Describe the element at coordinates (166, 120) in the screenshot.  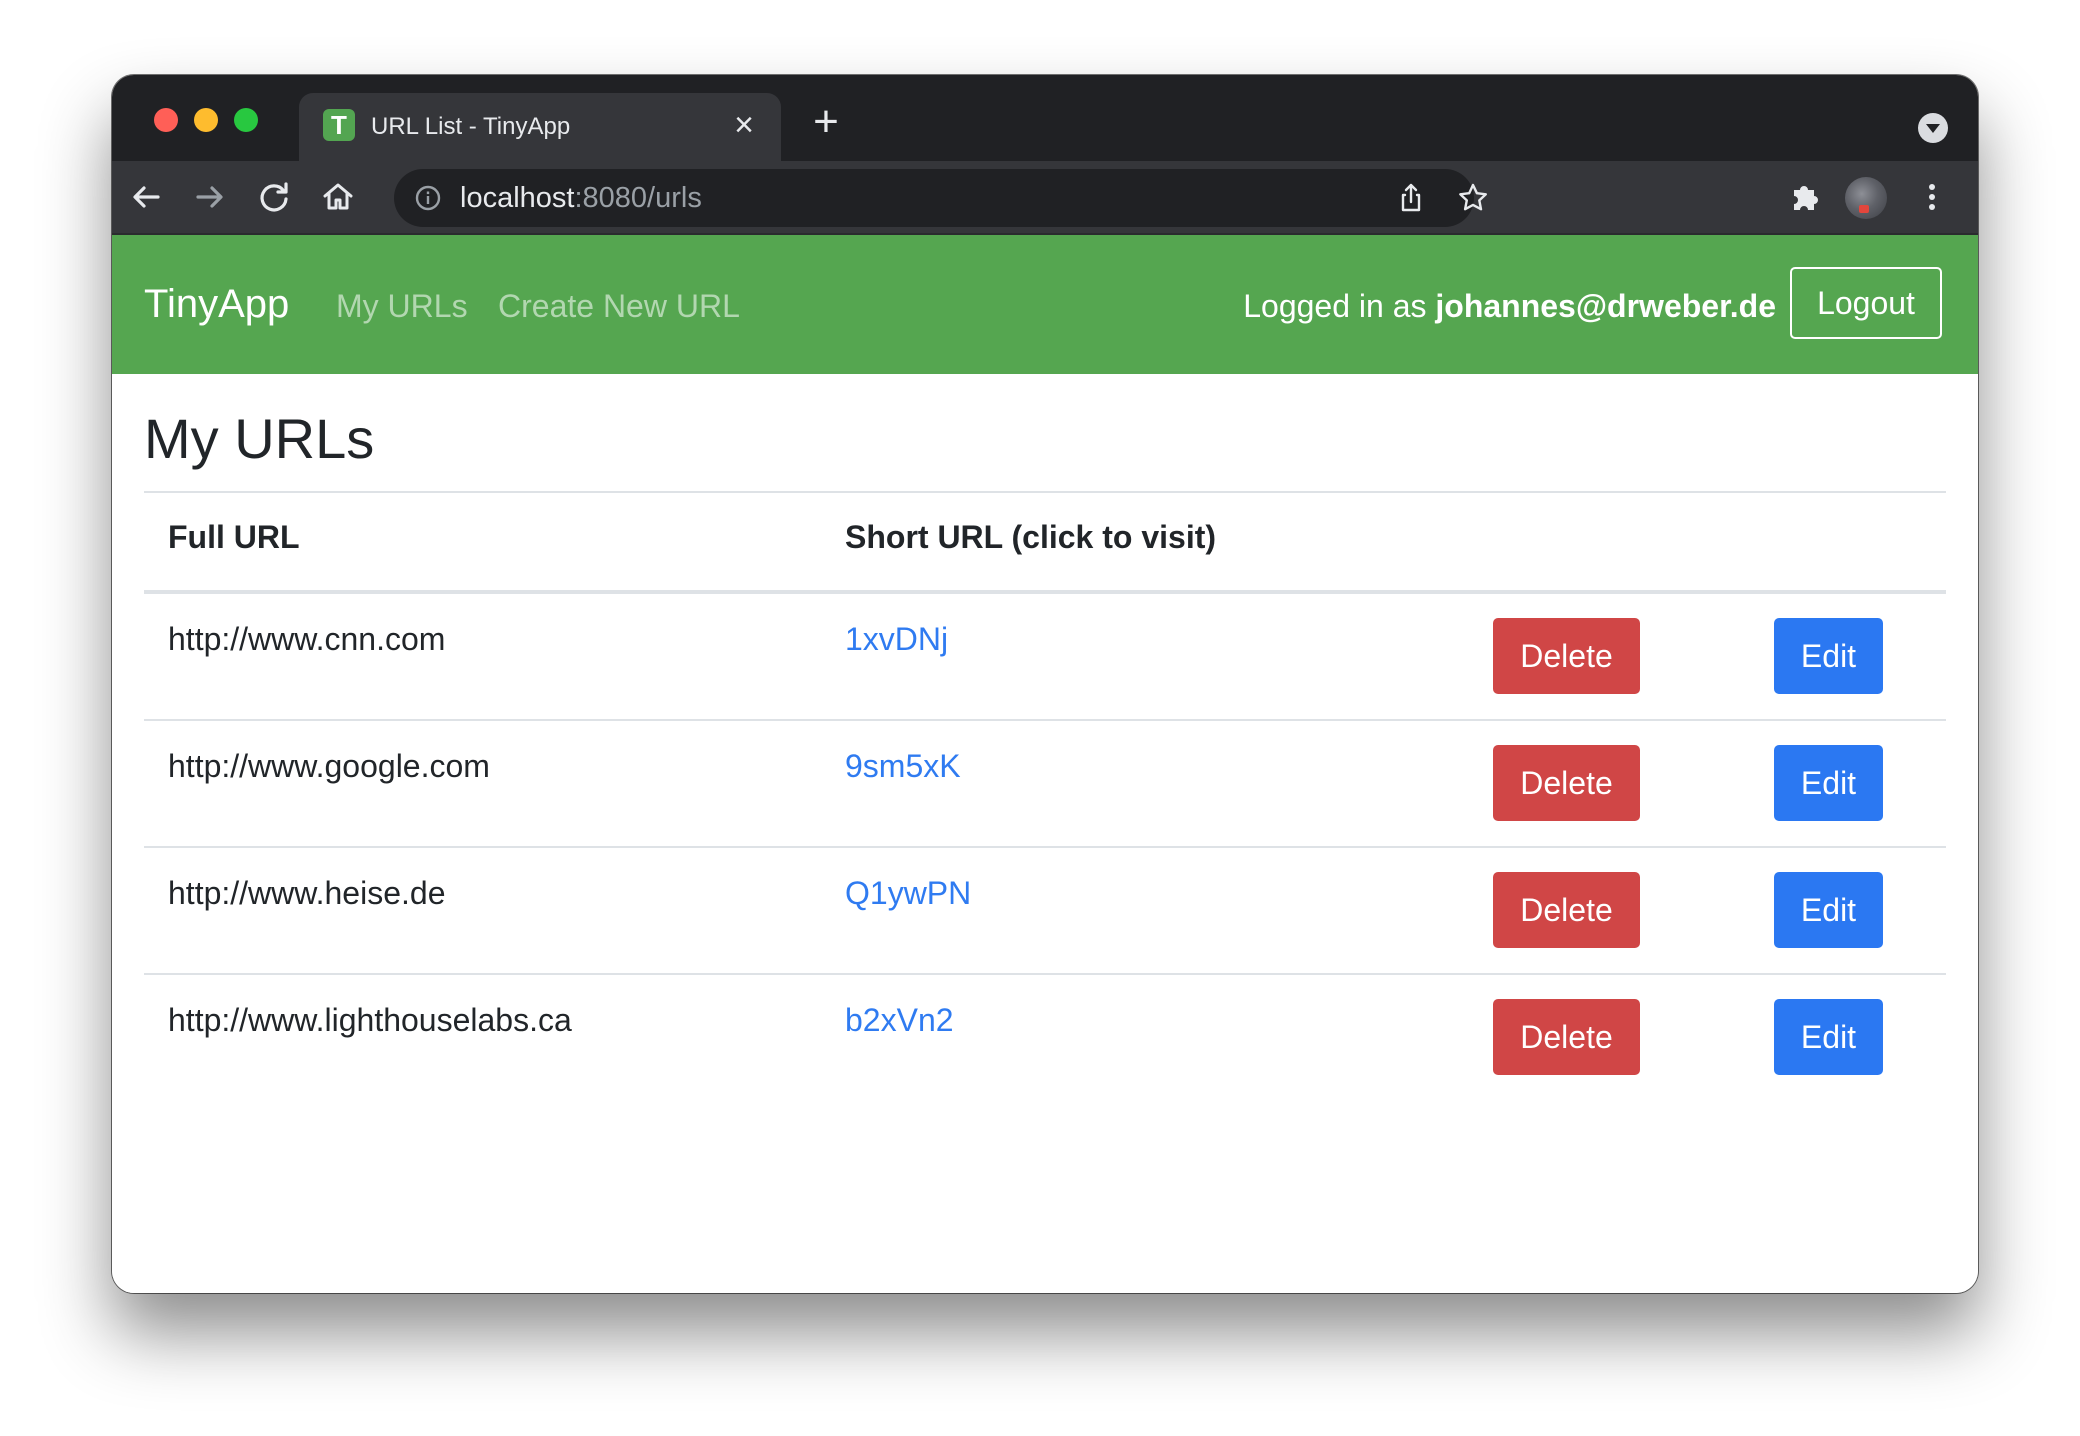
I see `close-window-button` at that location.